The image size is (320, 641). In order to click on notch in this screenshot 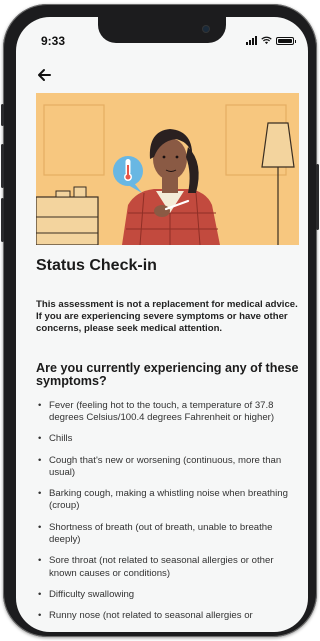, I will do `click(162, 30)`.